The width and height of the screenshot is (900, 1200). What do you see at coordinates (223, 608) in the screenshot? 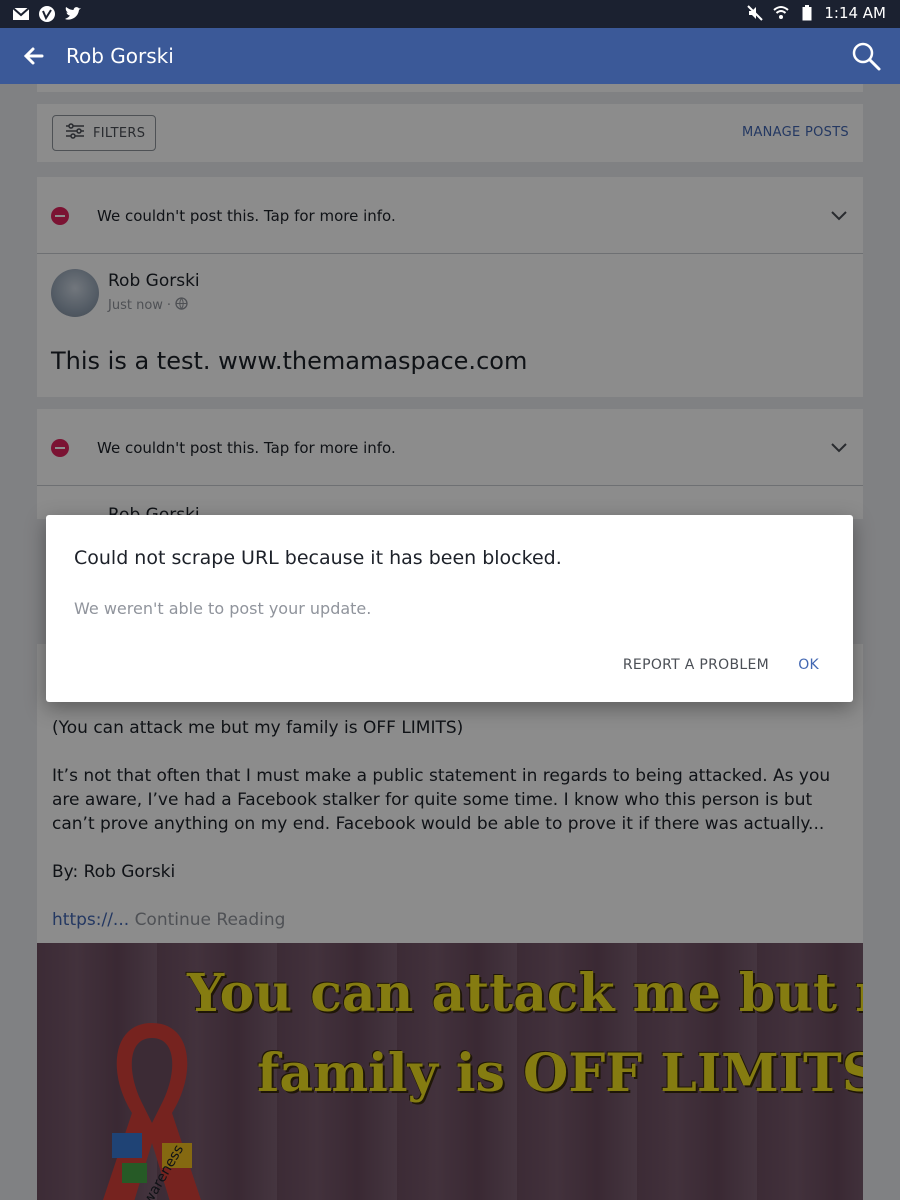
I see `dialog-message: We weren't able to post your update.` at bounding box center [223, 608].